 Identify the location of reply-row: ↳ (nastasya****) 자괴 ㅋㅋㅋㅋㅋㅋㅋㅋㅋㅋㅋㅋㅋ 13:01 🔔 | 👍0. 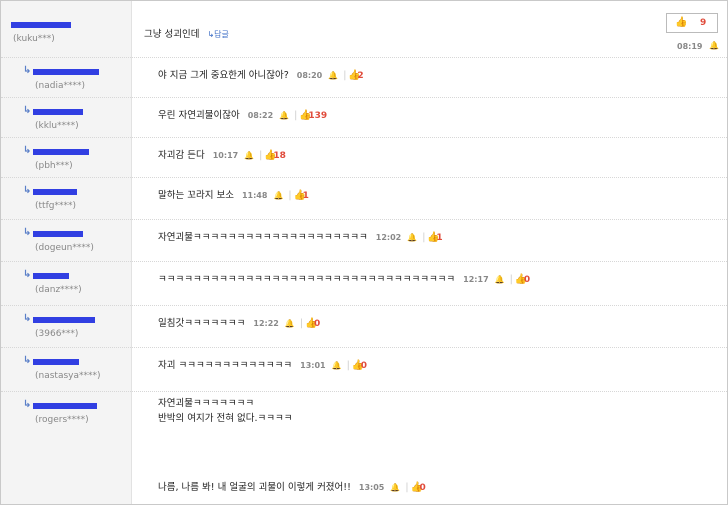
(364, 369).